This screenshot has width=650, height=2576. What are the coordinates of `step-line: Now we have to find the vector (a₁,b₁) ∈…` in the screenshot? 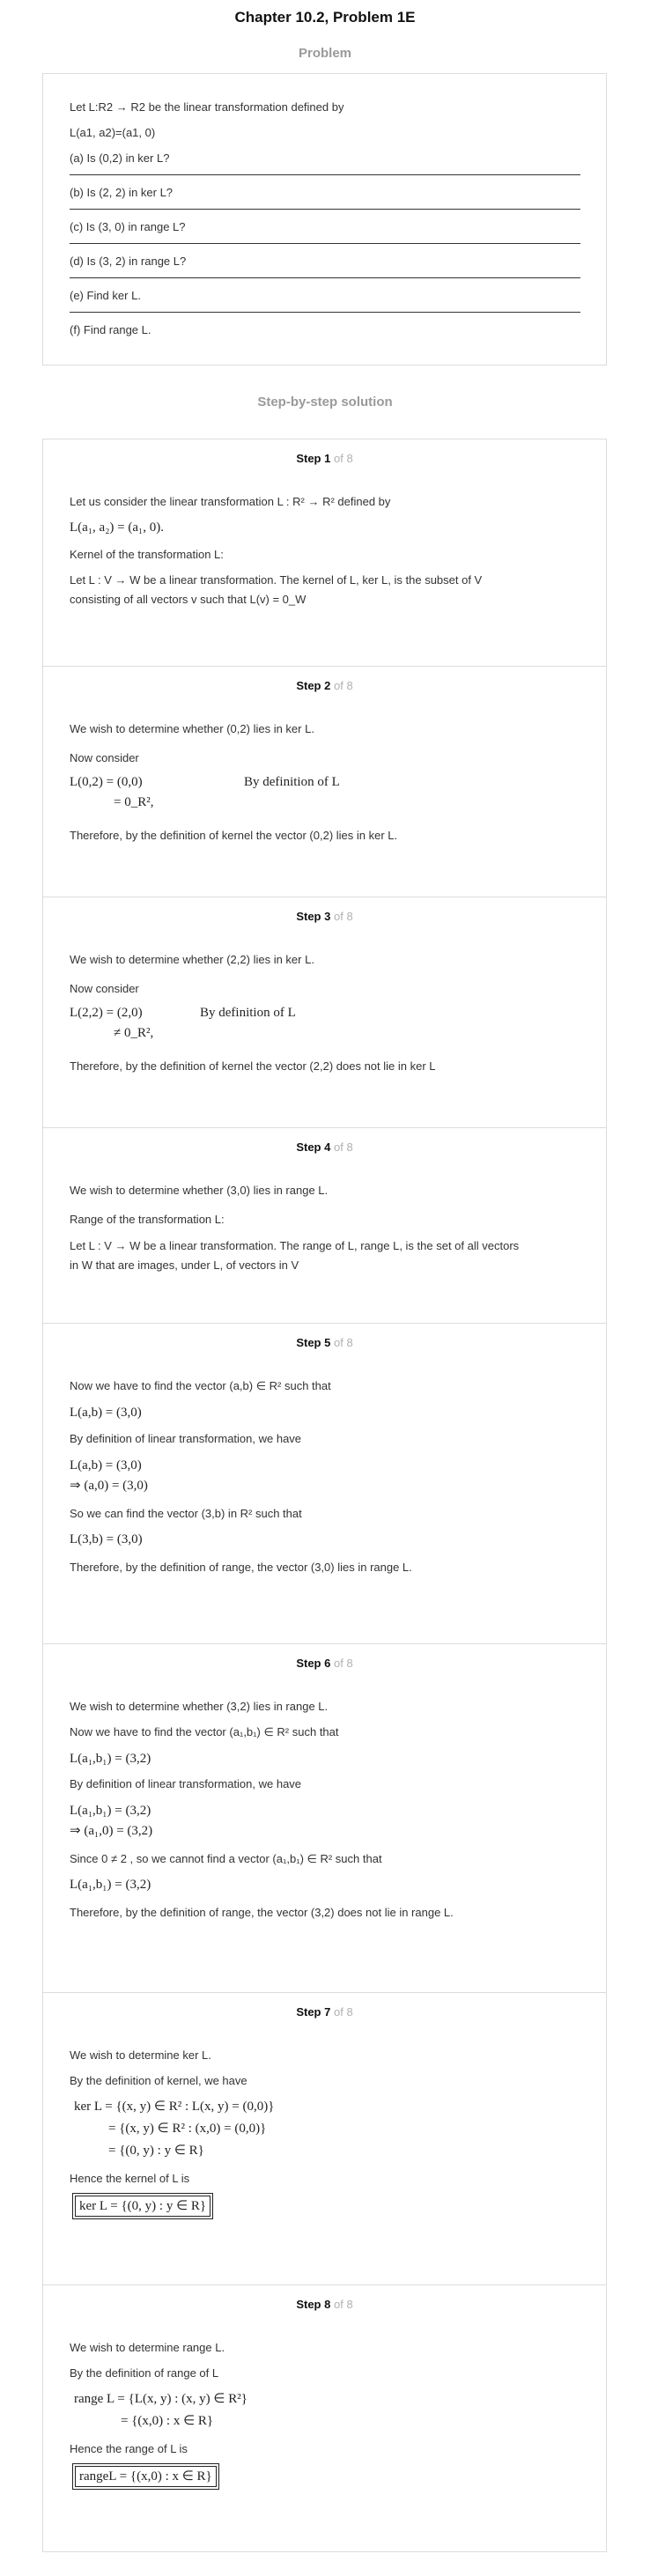 It's located at (204, 1731).